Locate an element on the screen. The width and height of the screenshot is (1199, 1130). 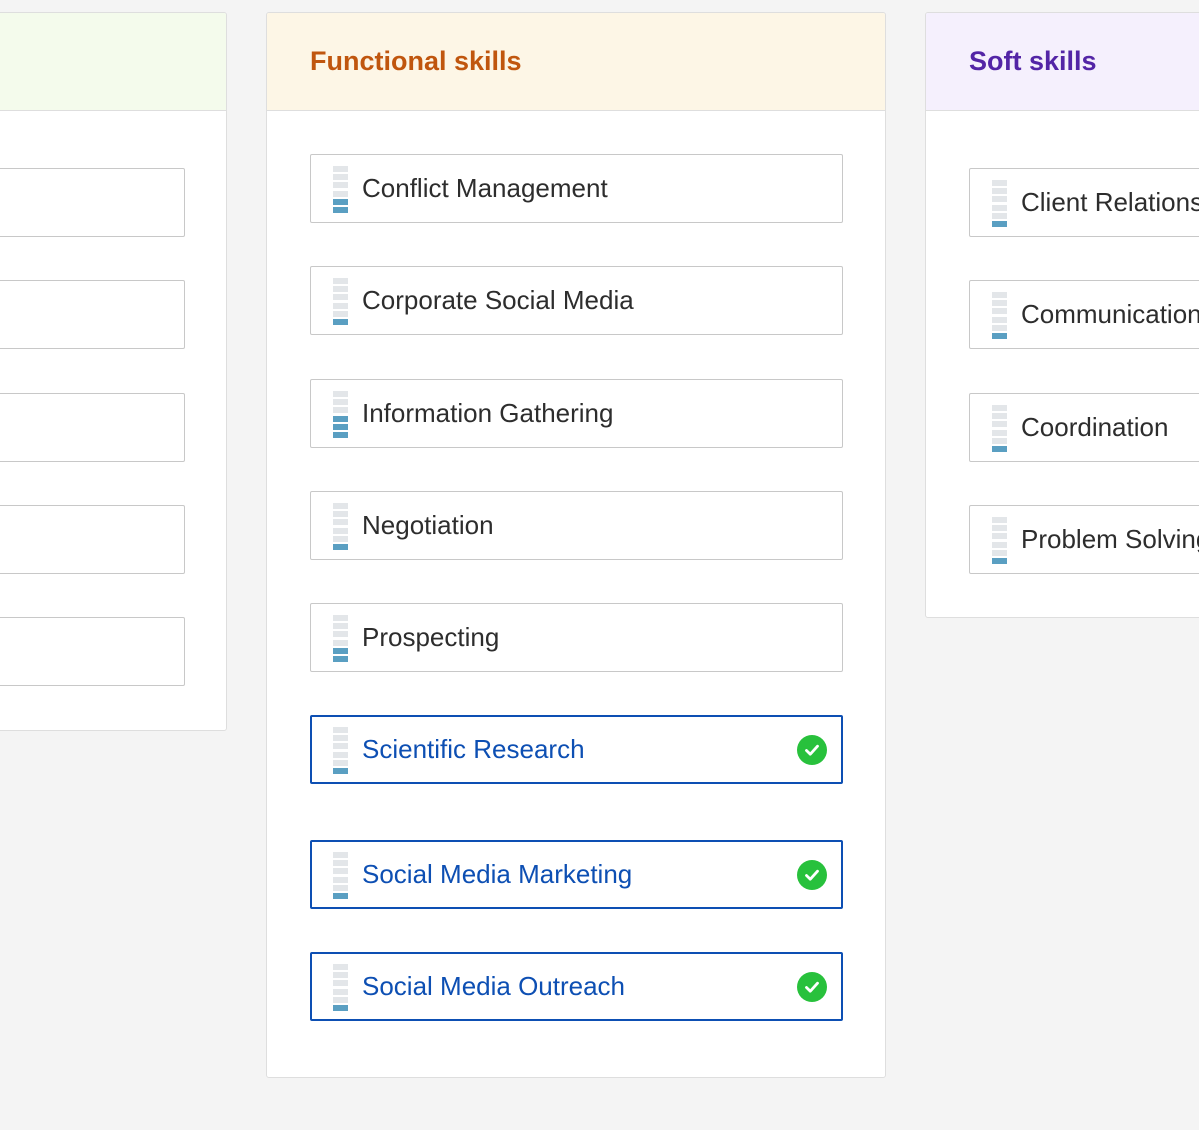
skill-card-coordination: Coordination is located at coordinates (1084, 427).